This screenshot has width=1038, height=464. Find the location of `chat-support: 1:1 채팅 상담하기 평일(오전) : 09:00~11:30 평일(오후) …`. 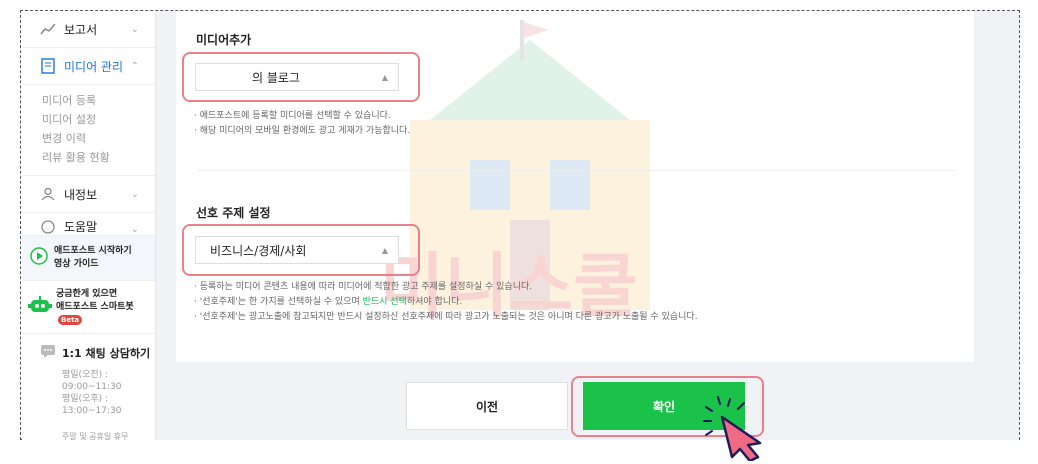

chat-support: 1:1 채팅 상담하기 평일(오전) : 09:00~11:30 평일(오후) … is located at coordinates (88, 387).